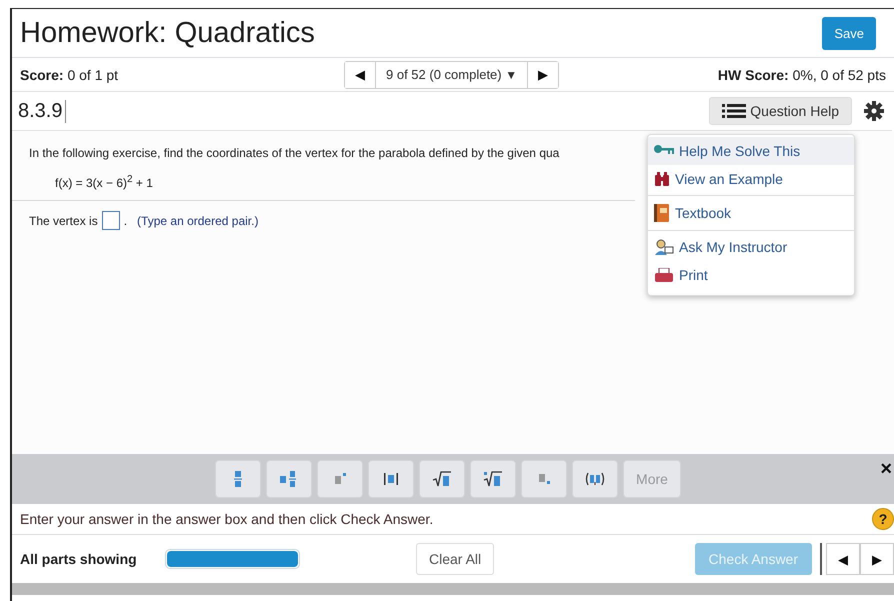  Describe the element at coordinates (751, 213) in the screenshot. I see `menu-item: Textbook` at that location.